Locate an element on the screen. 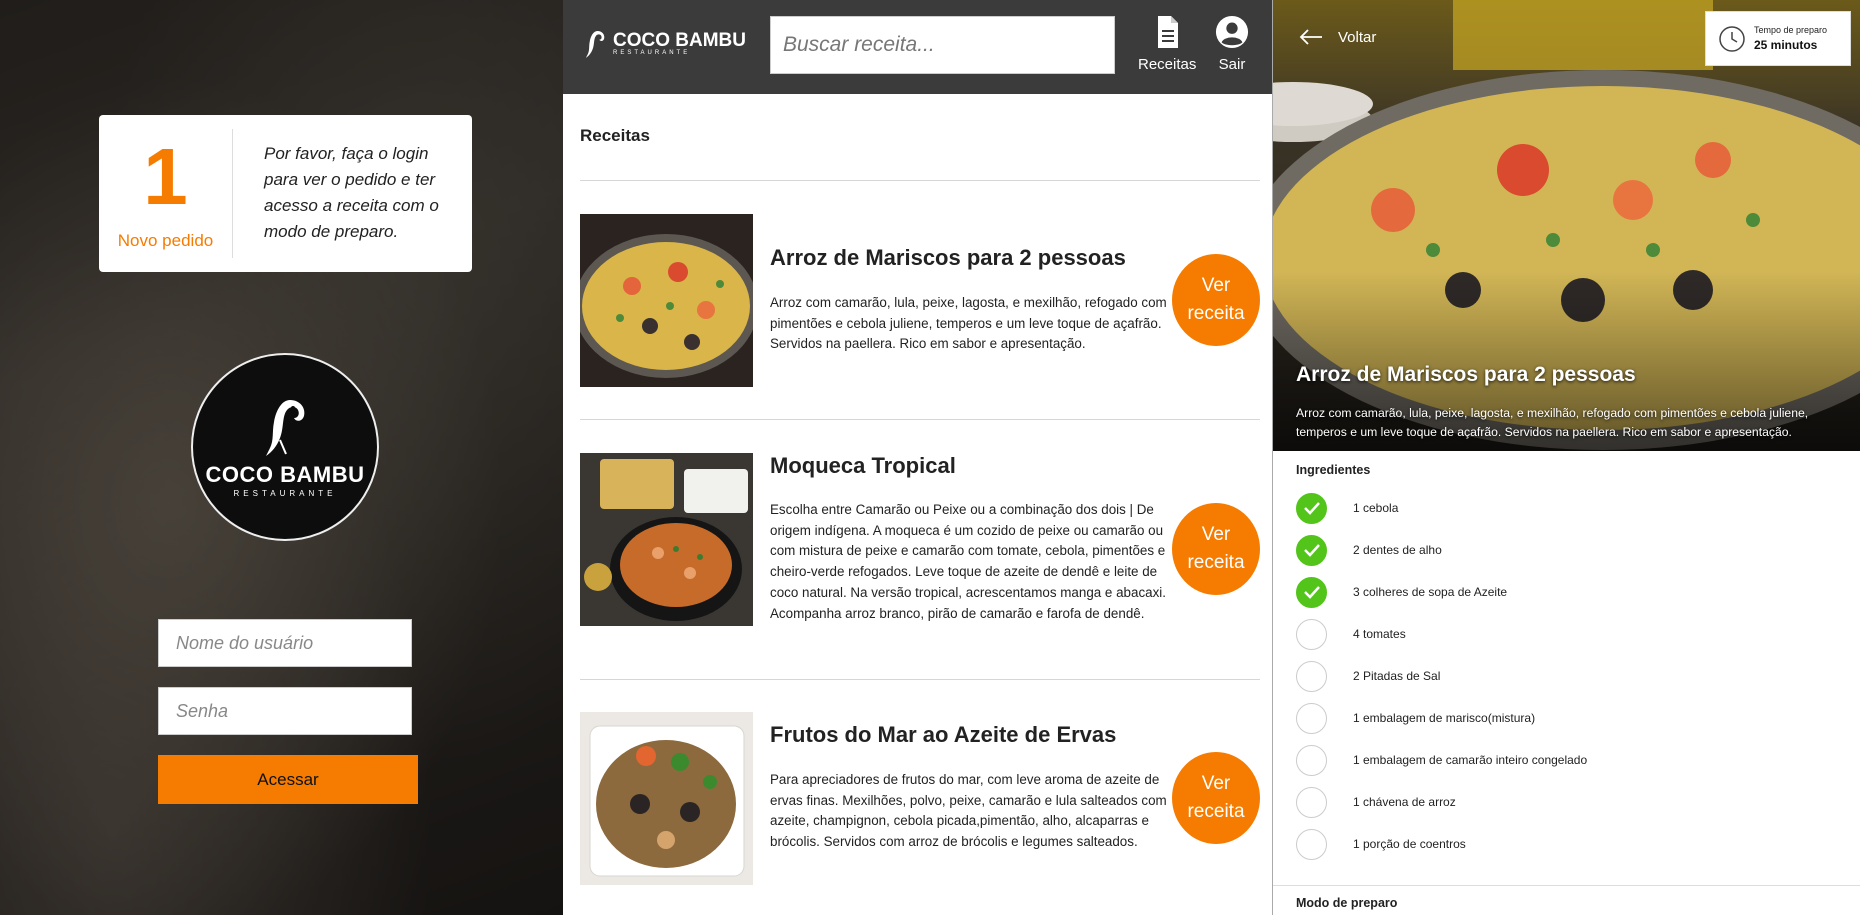 This screenshot has height=915, width=1860. ingredient-label: 4 tomates is located at coordinates (1379, 634).